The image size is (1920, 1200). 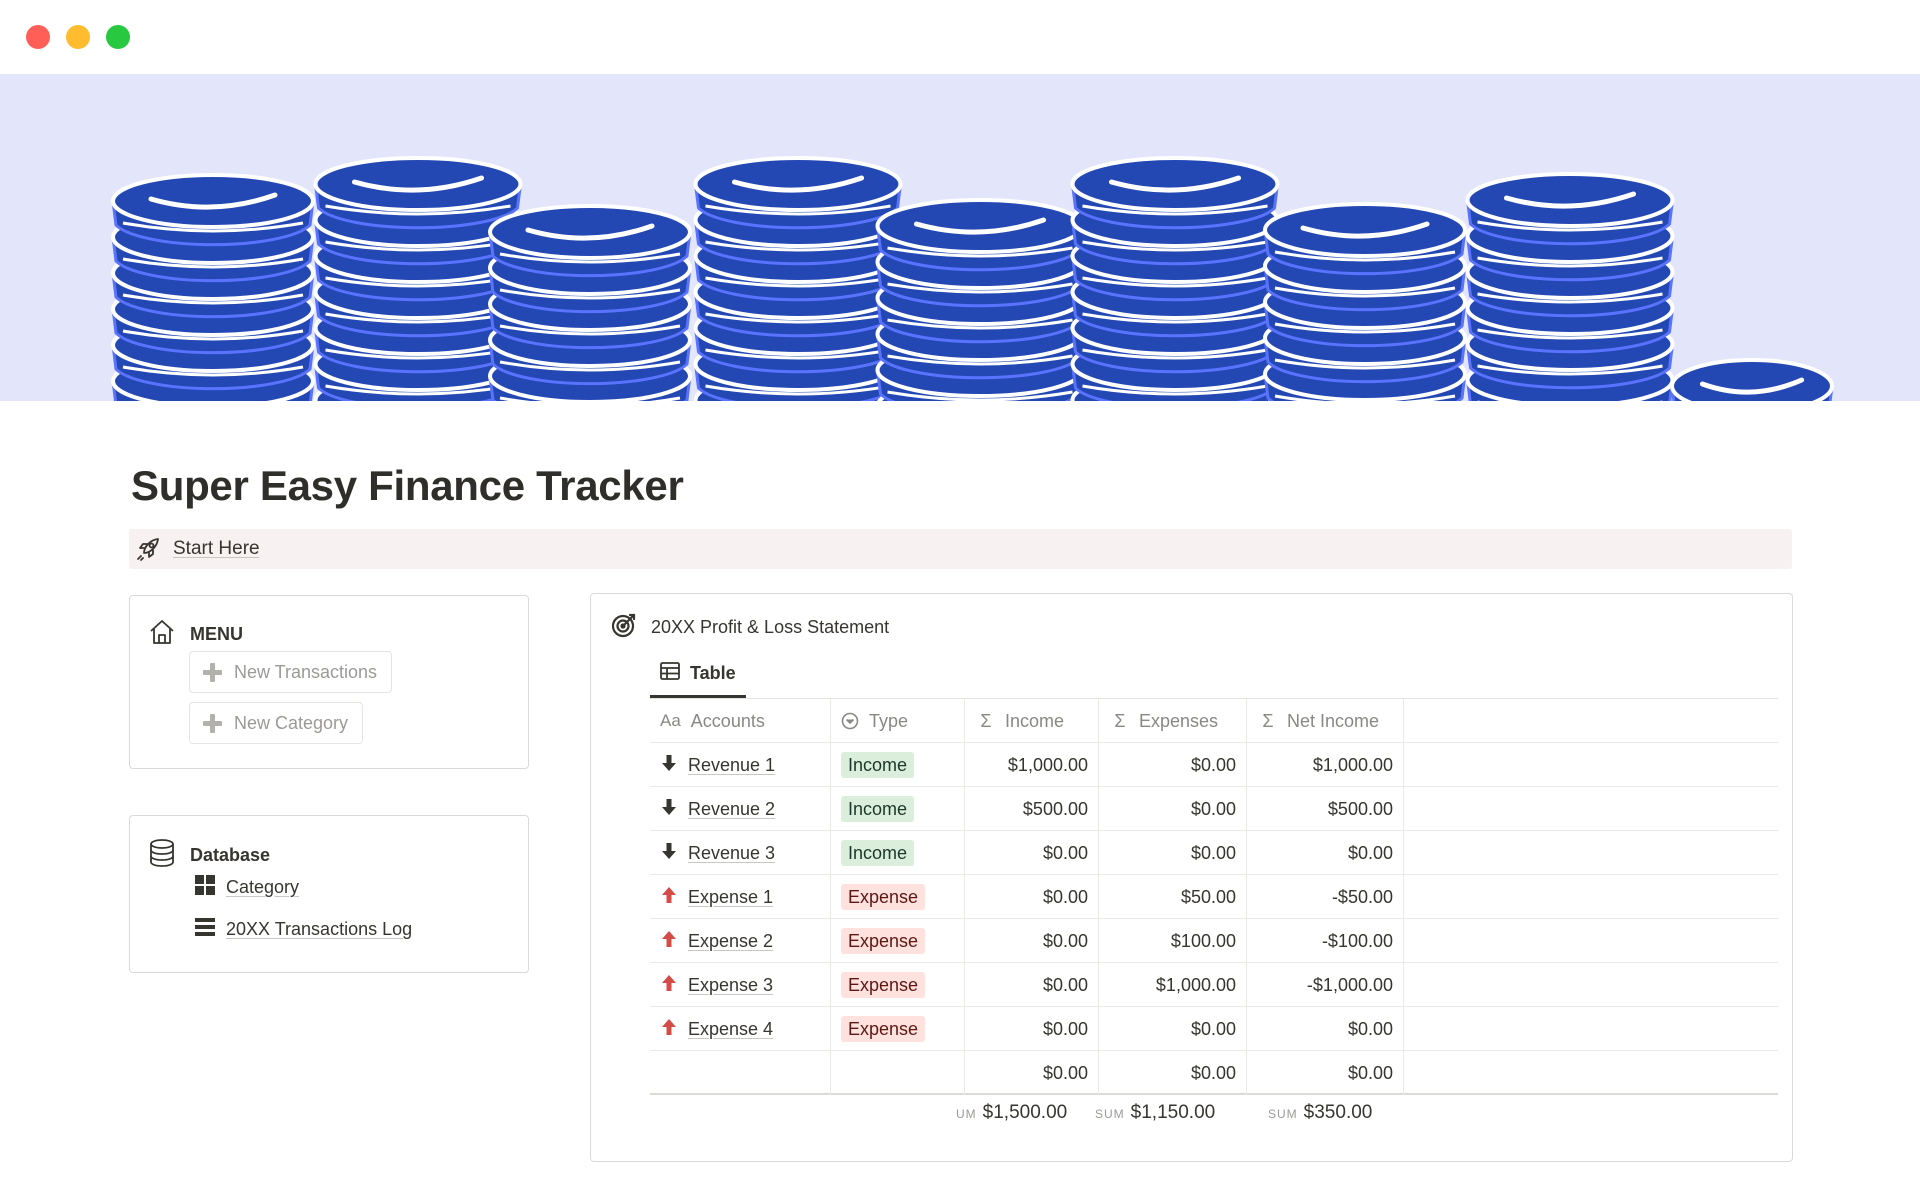 I want to click on table-row: Revenue 1 Income $1,000.00 $0.00 $1,000.00, so click(x=1214, y=765).